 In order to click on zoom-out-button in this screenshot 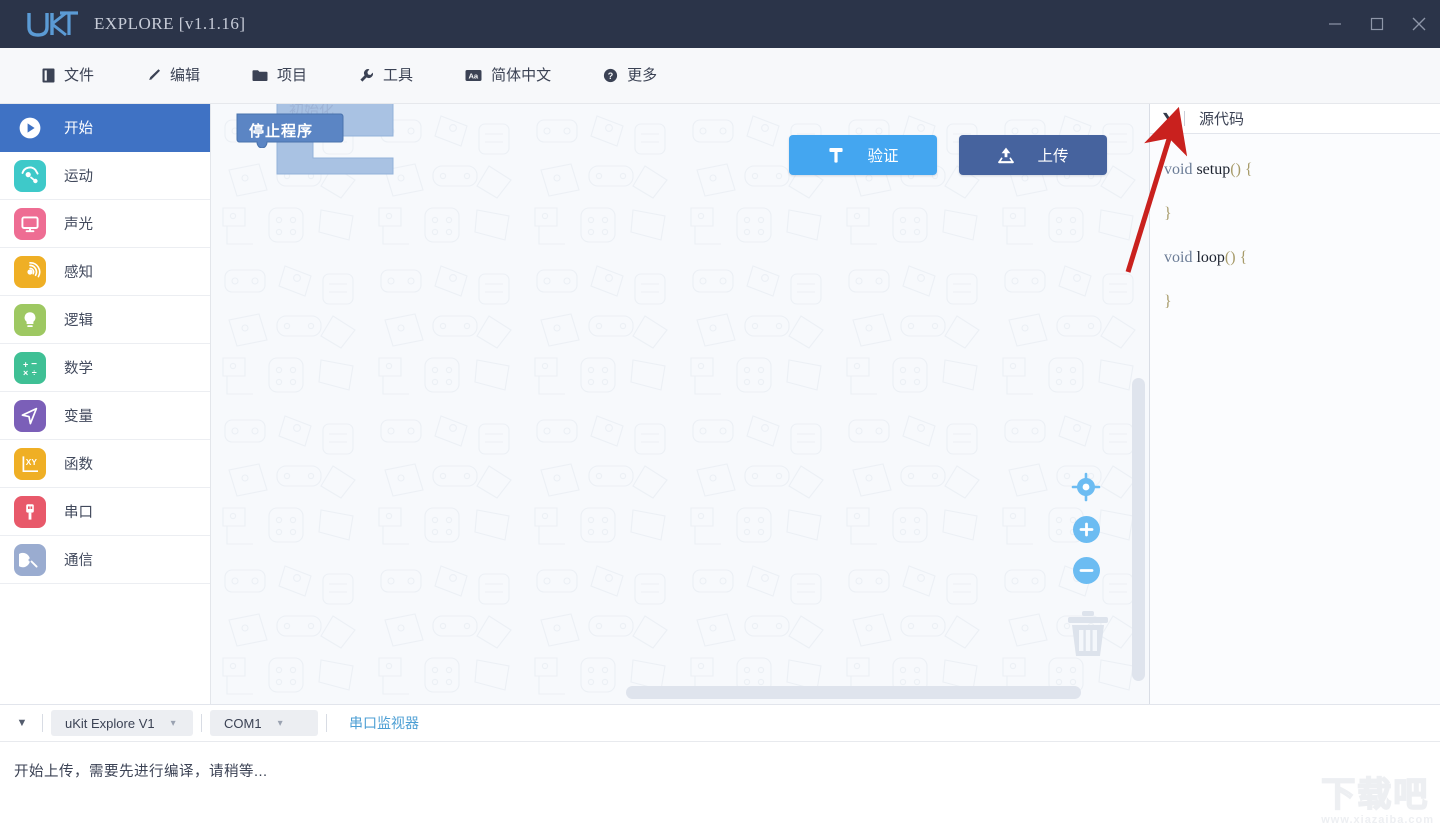, I will do `click(1086, 570)`.